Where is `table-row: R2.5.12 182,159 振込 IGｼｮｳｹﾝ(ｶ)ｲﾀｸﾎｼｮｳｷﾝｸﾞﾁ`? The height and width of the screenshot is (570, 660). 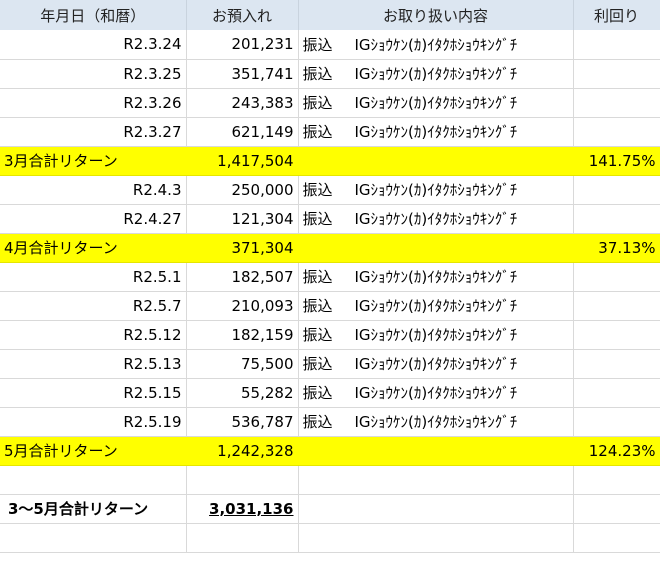 table-row: R2.5.12 182,159 振込 IGｼｮｳｹﾝ(ｶ)ｲﾀｸﾎｼｮｳｷﾝｸﾞﾁ is located at coordinates (330, 335).